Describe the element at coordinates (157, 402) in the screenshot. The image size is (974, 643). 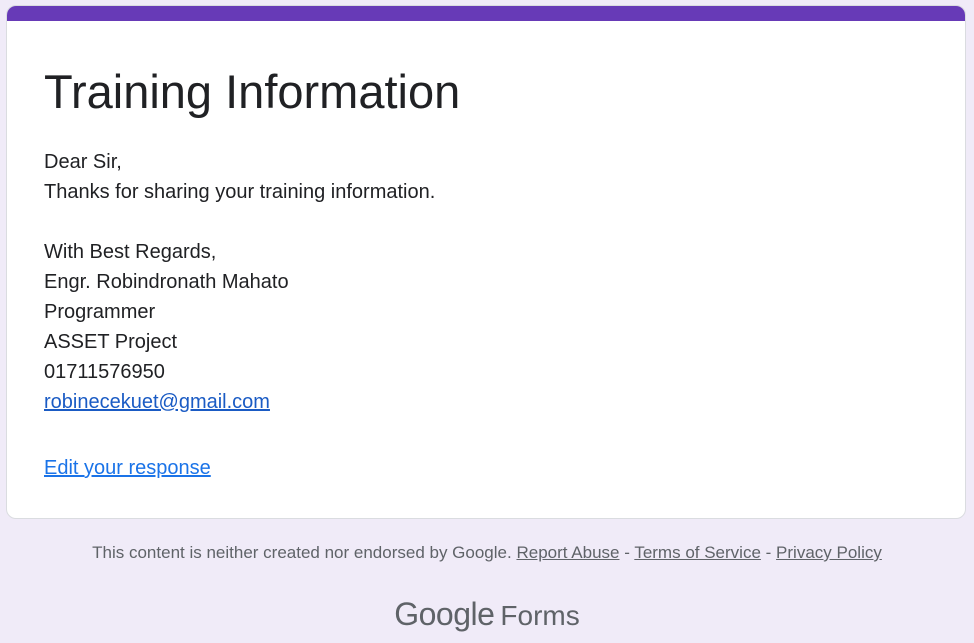
I see `signature-email-link: robinecekuet@gmail.com` at that location.